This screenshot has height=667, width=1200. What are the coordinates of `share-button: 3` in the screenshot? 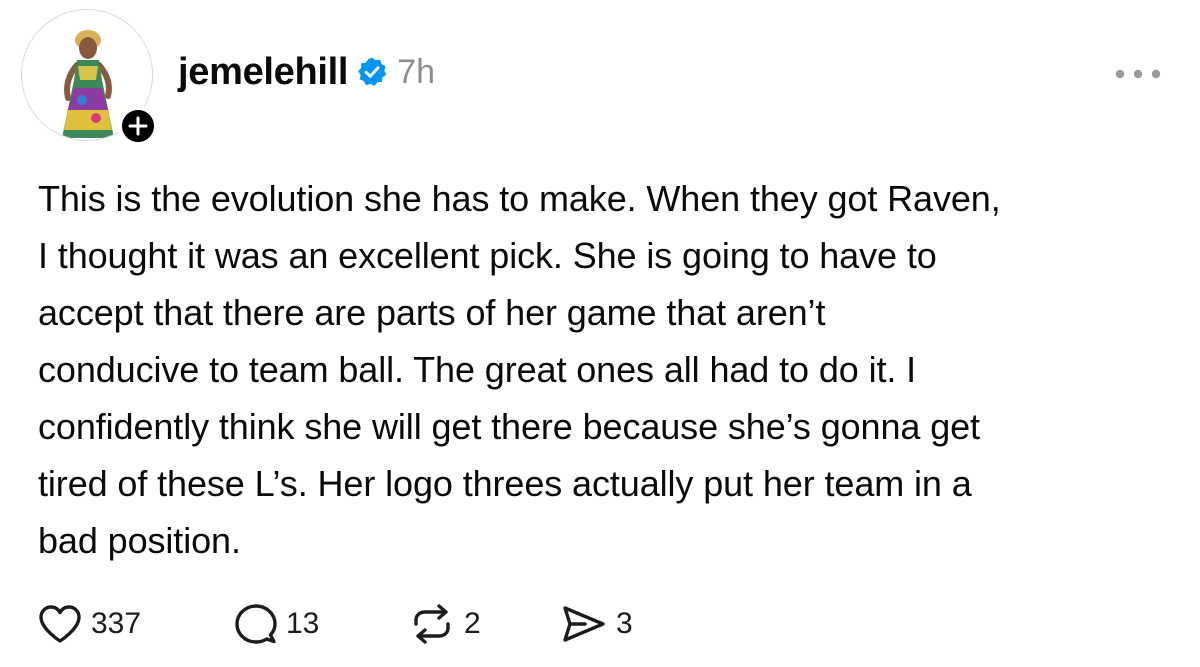 It's located at (621, 624).